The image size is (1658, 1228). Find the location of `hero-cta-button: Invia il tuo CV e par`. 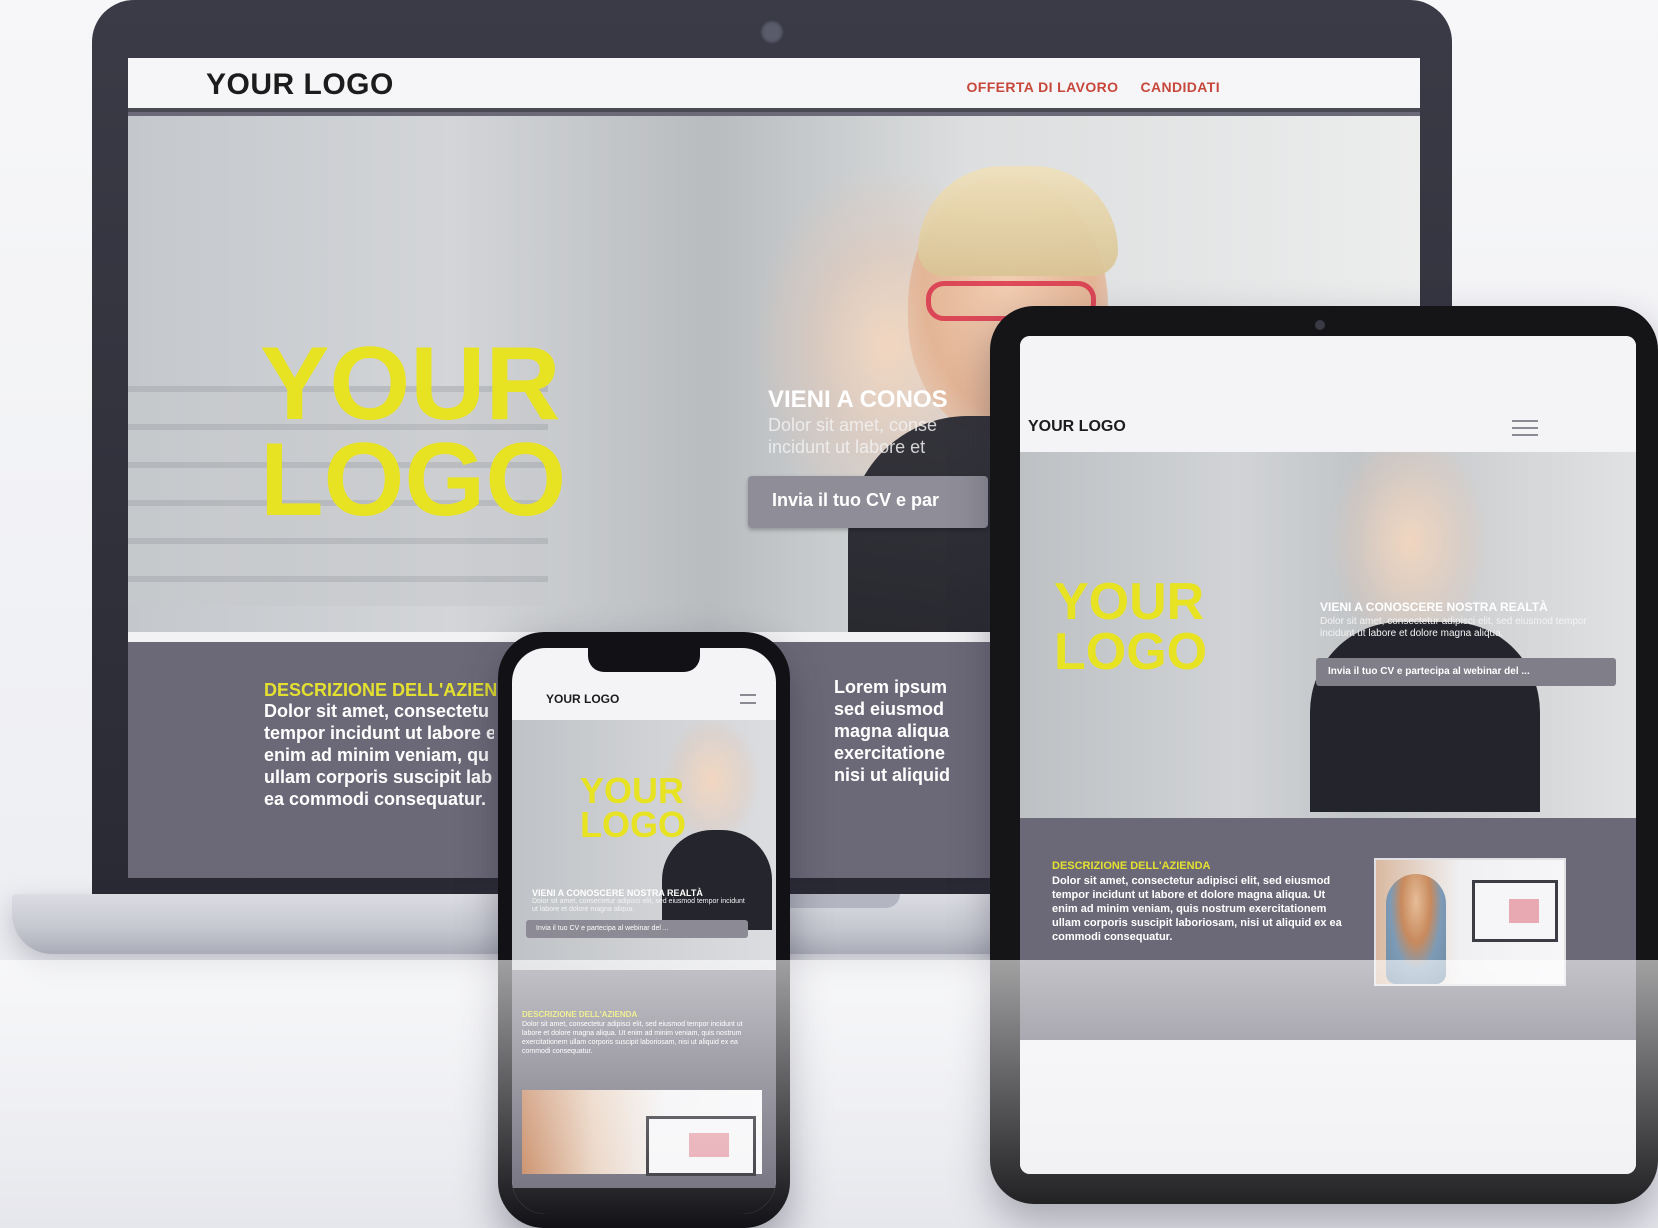

hero-cta-button: Invia il tuo CV e par is located at coordinates (868, 502).